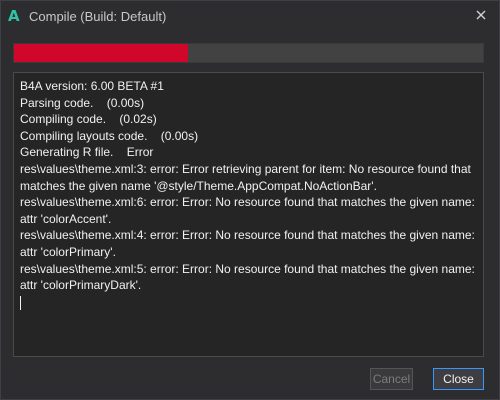 This screenshot has height=400, width=500. Describe the element at coordinates (248, 53) in the screenshot. I see `compile-progress-bar` at that location.